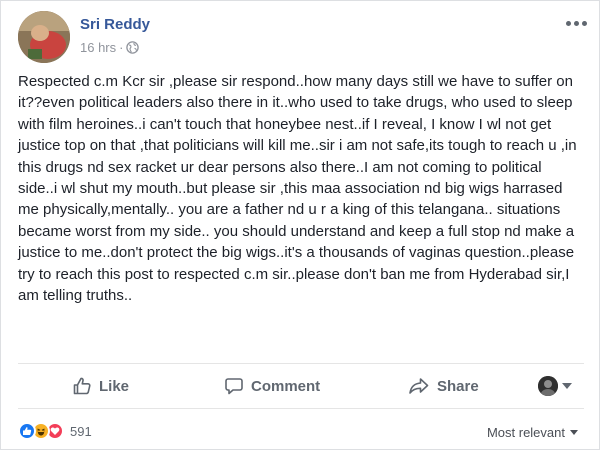 This screenshot has width=600, height=450. Describe the element at coordinates (301, 432) in the screenshot. I see `post-footer: 591 Most relevant` at that location.